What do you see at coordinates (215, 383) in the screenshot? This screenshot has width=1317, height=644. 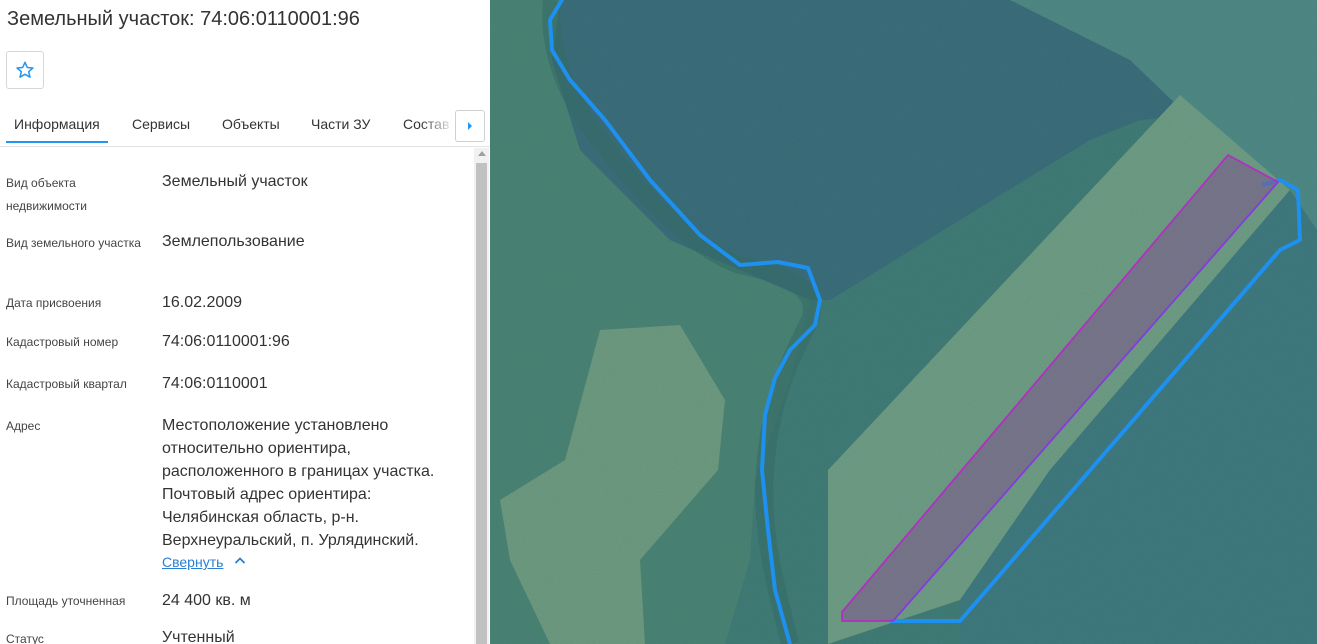 I see `cadastral-quarter-value: 74:06:0110001` at bounding box center [215, 383].